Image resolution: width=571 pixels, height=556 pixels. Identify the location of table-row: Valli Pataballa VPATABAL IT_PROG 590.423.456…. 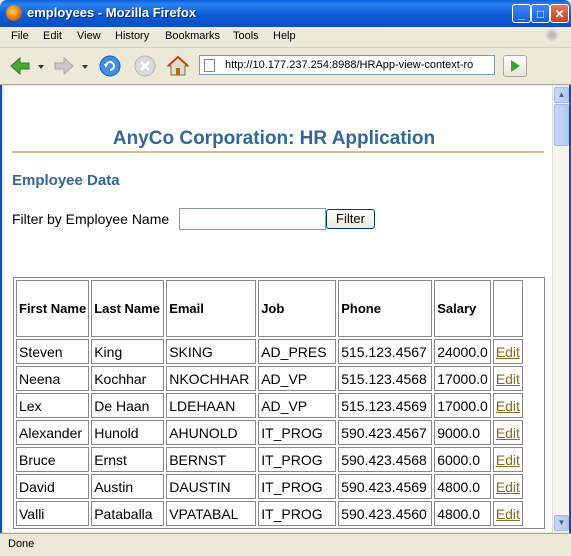
(269, 513).